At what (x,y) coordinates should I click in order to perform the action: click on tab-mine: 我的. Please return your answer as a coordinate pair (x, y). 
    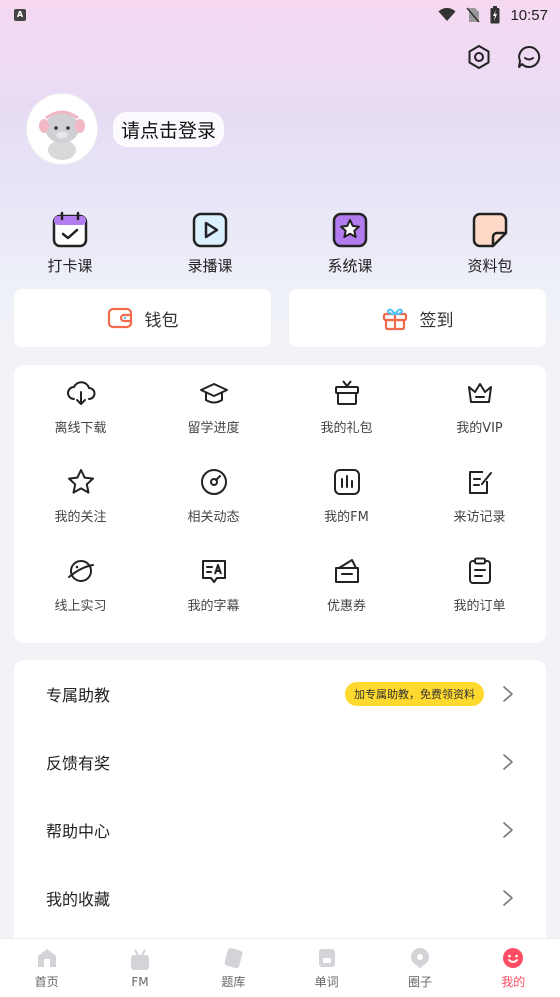
    Looking at the image, I should click on (513, 968).